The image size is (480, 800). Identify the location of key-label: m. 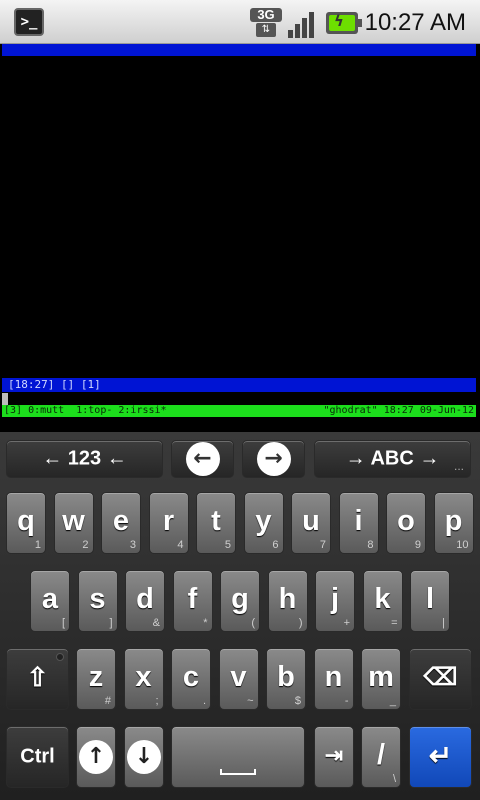
(381, 676).